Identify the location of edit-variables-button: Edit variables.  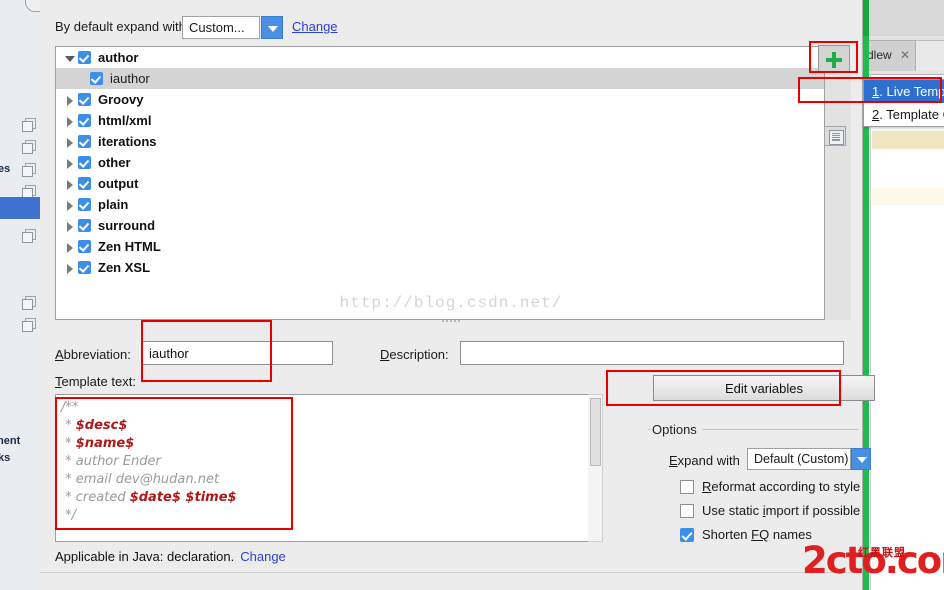
(764, 388).